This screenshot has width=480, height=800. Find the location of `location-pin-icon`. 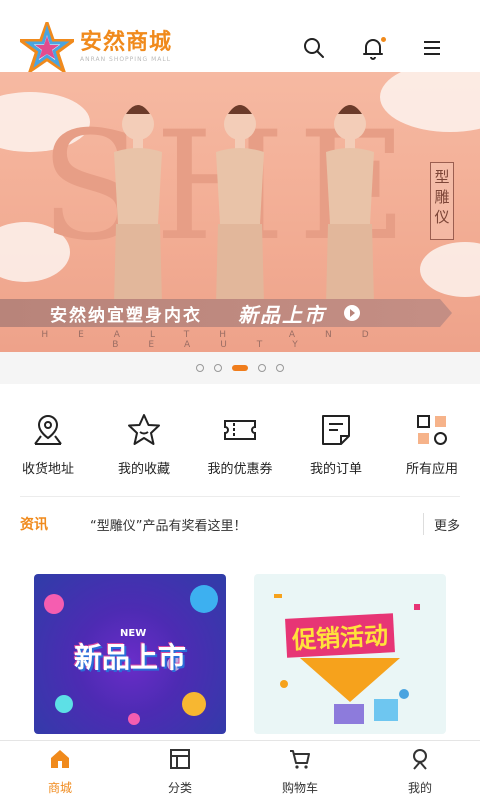

location-pin-icon is located at coordinates (48, 429).